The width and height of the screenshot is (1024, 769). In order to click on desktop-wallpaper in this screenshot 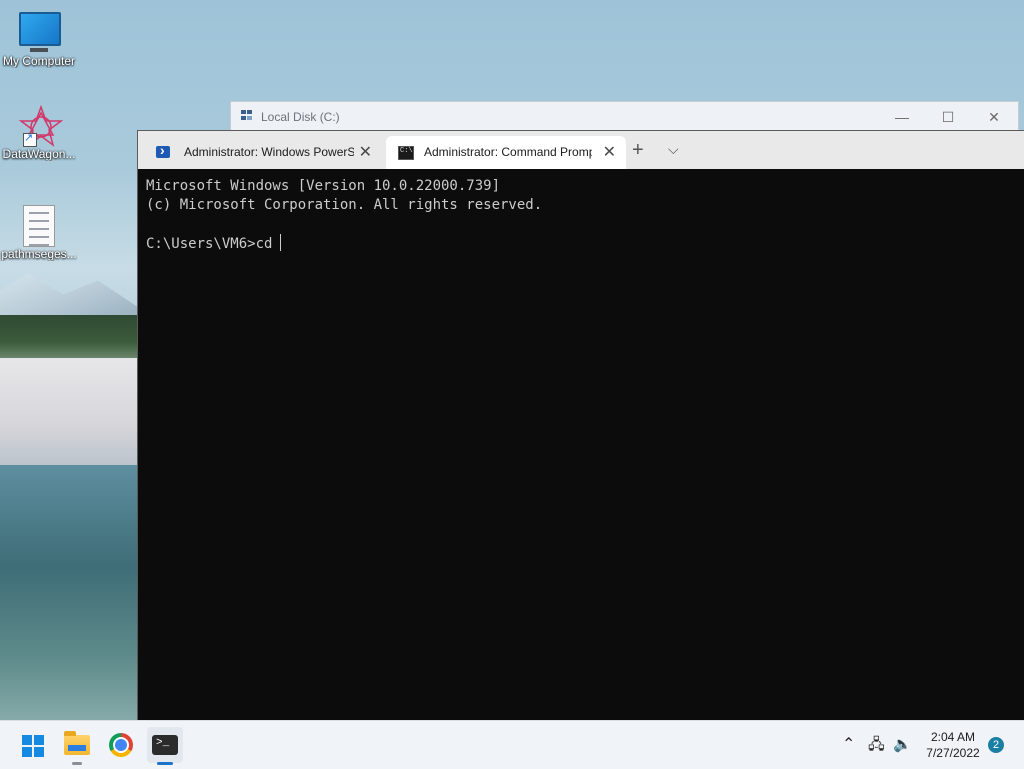, I will do `click(70, 495)`.